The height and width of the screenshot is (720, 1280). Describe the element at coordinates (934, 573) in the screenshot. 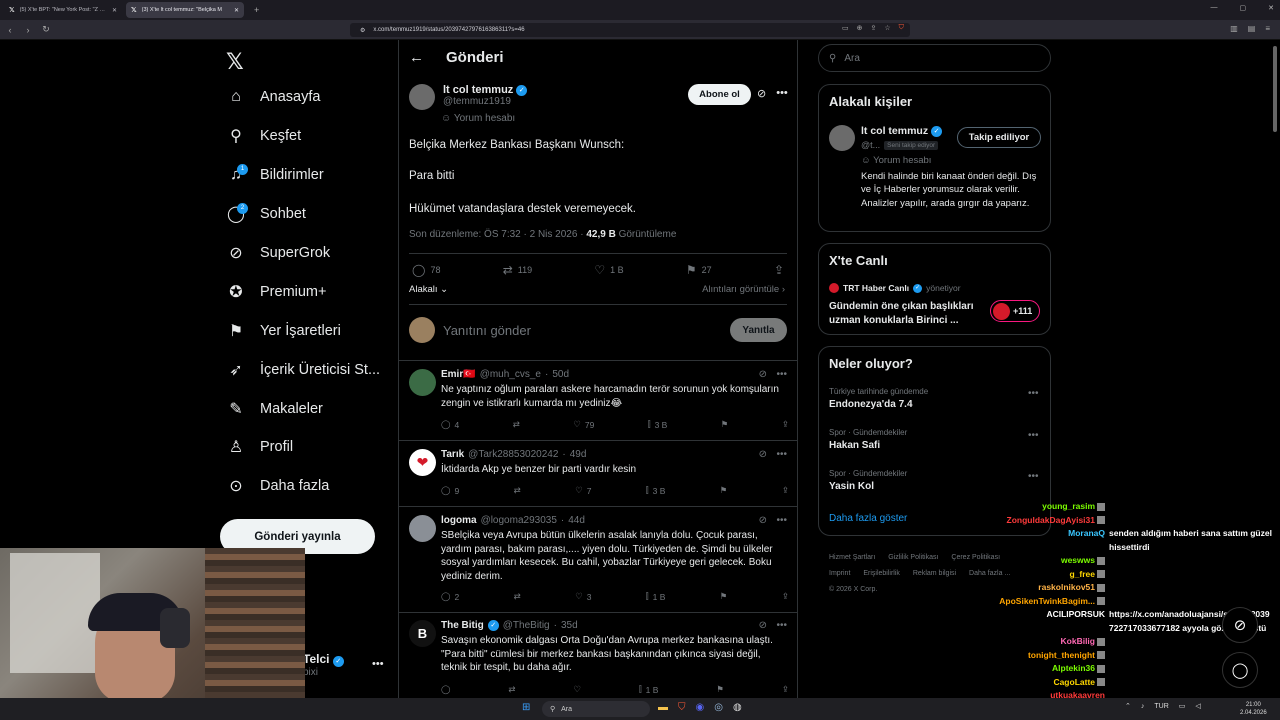

I see `footer-link: Reklam bilgisi` at that location.